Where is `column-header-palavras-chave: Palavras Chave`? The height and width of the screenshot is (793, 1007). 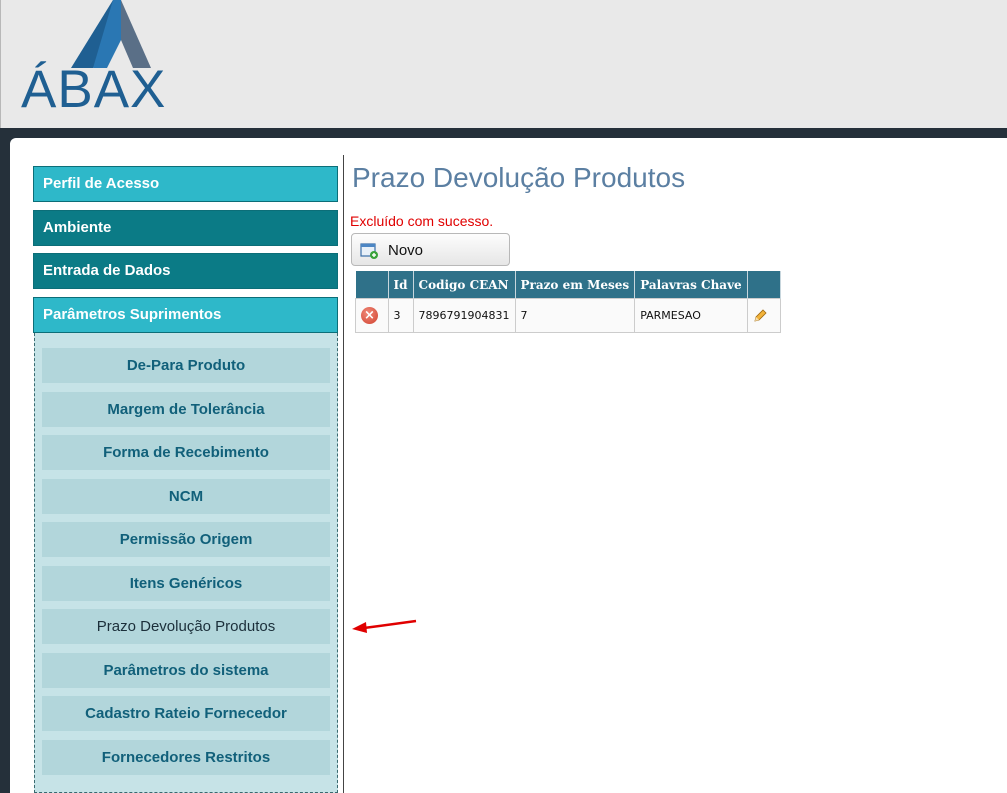 column-header-palavras-chave: Palavras Chave is located at coordinates (691, 285).